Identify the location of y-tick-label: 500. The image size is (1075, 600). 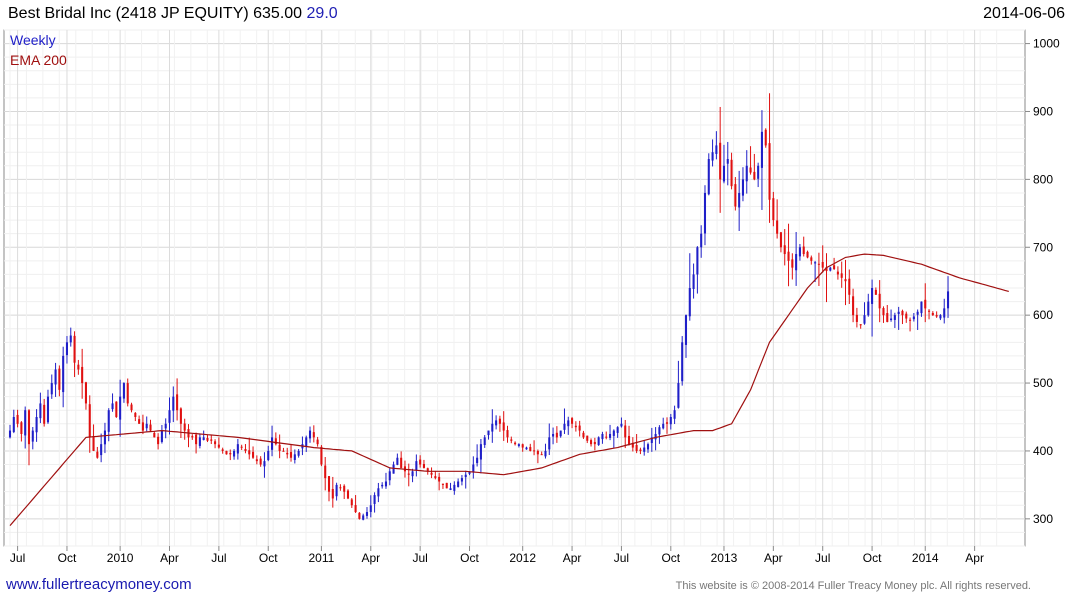
(1043, 383).